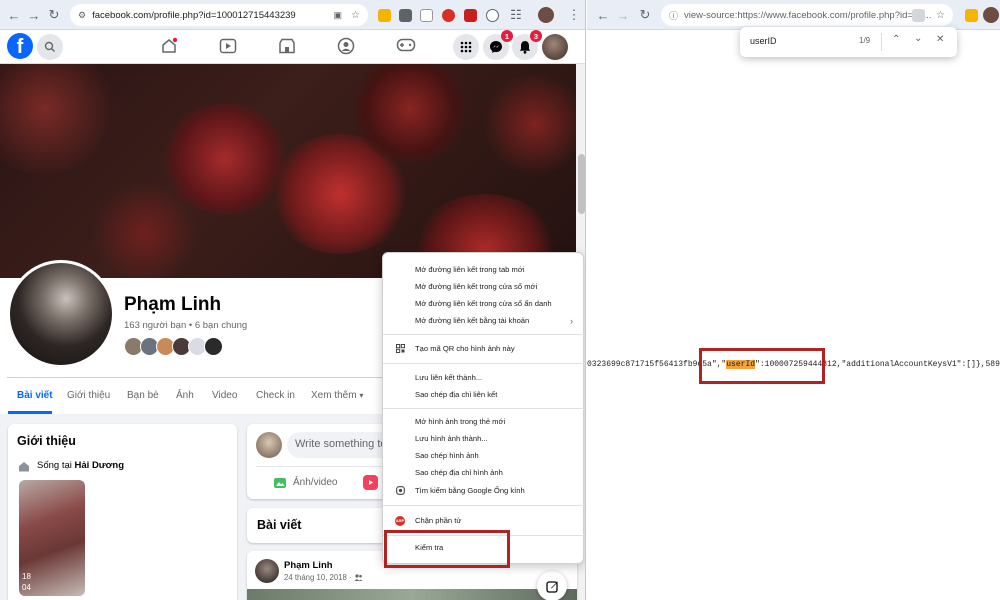  I want to click on menu-grid-icon, so click(466, 47).